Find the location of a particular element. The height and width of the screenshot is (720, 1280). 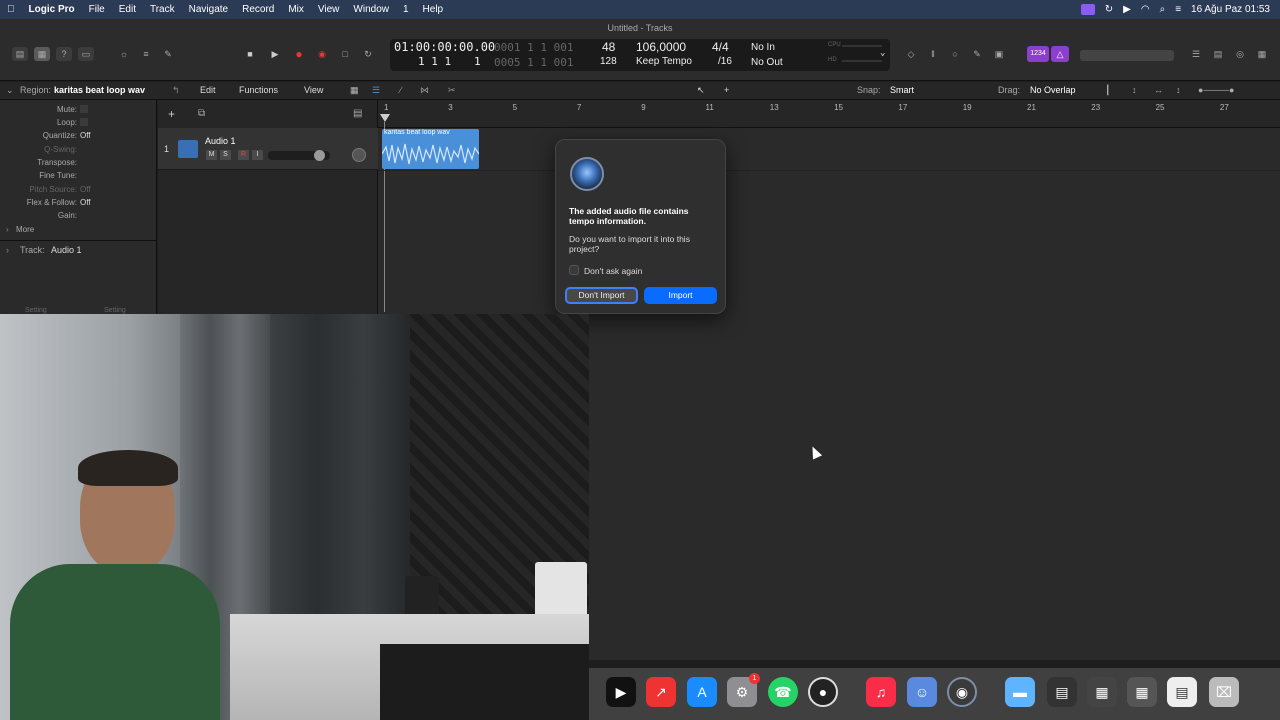

menu-help: Help is located at coordinates (433, 9).